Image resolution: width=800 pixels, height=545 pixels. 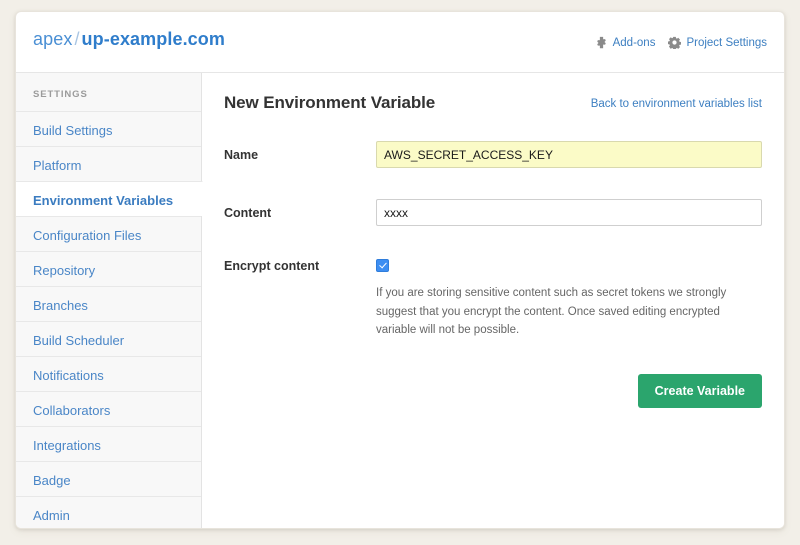 What do you see at coordinates (108, 408) in the screenshot?
I see `sidebar-item-collaborators: Collaborators` at bounding box center [108, 408].